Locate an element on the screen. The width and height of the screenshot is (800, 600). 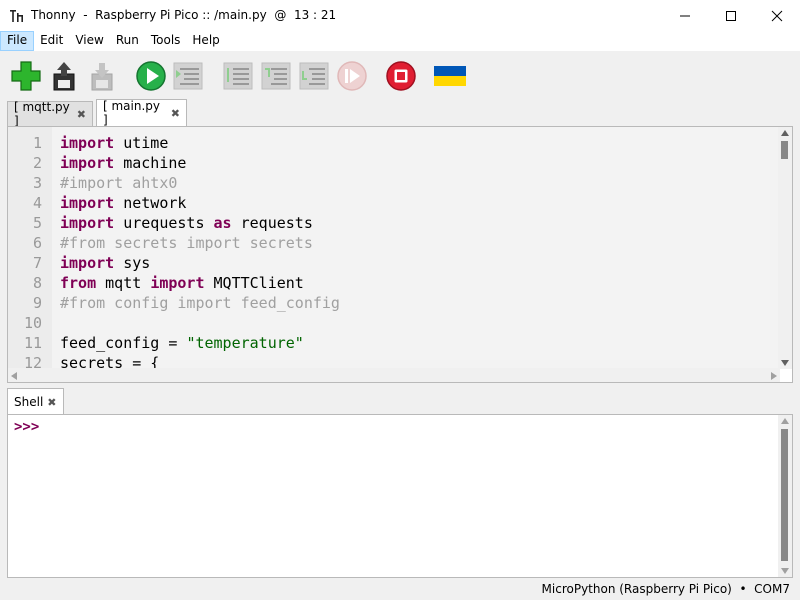
new-file-button is located at coordinates (26, 76).